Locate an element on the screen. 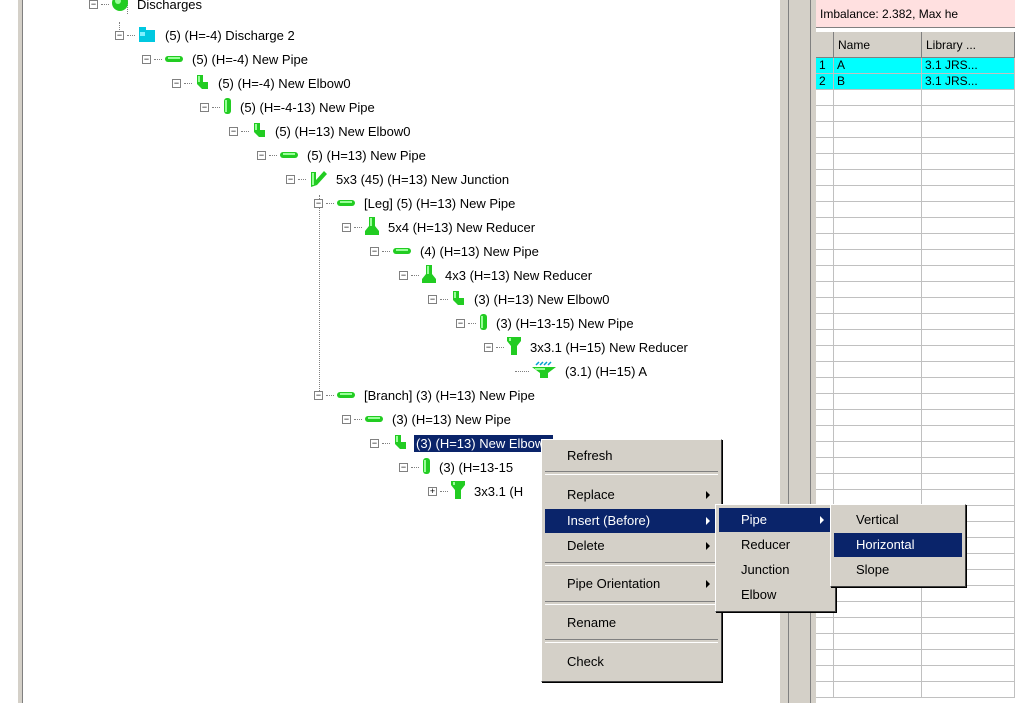 The image size is (1015, 703). row-number: 2 is located at coordinates (825, 82).